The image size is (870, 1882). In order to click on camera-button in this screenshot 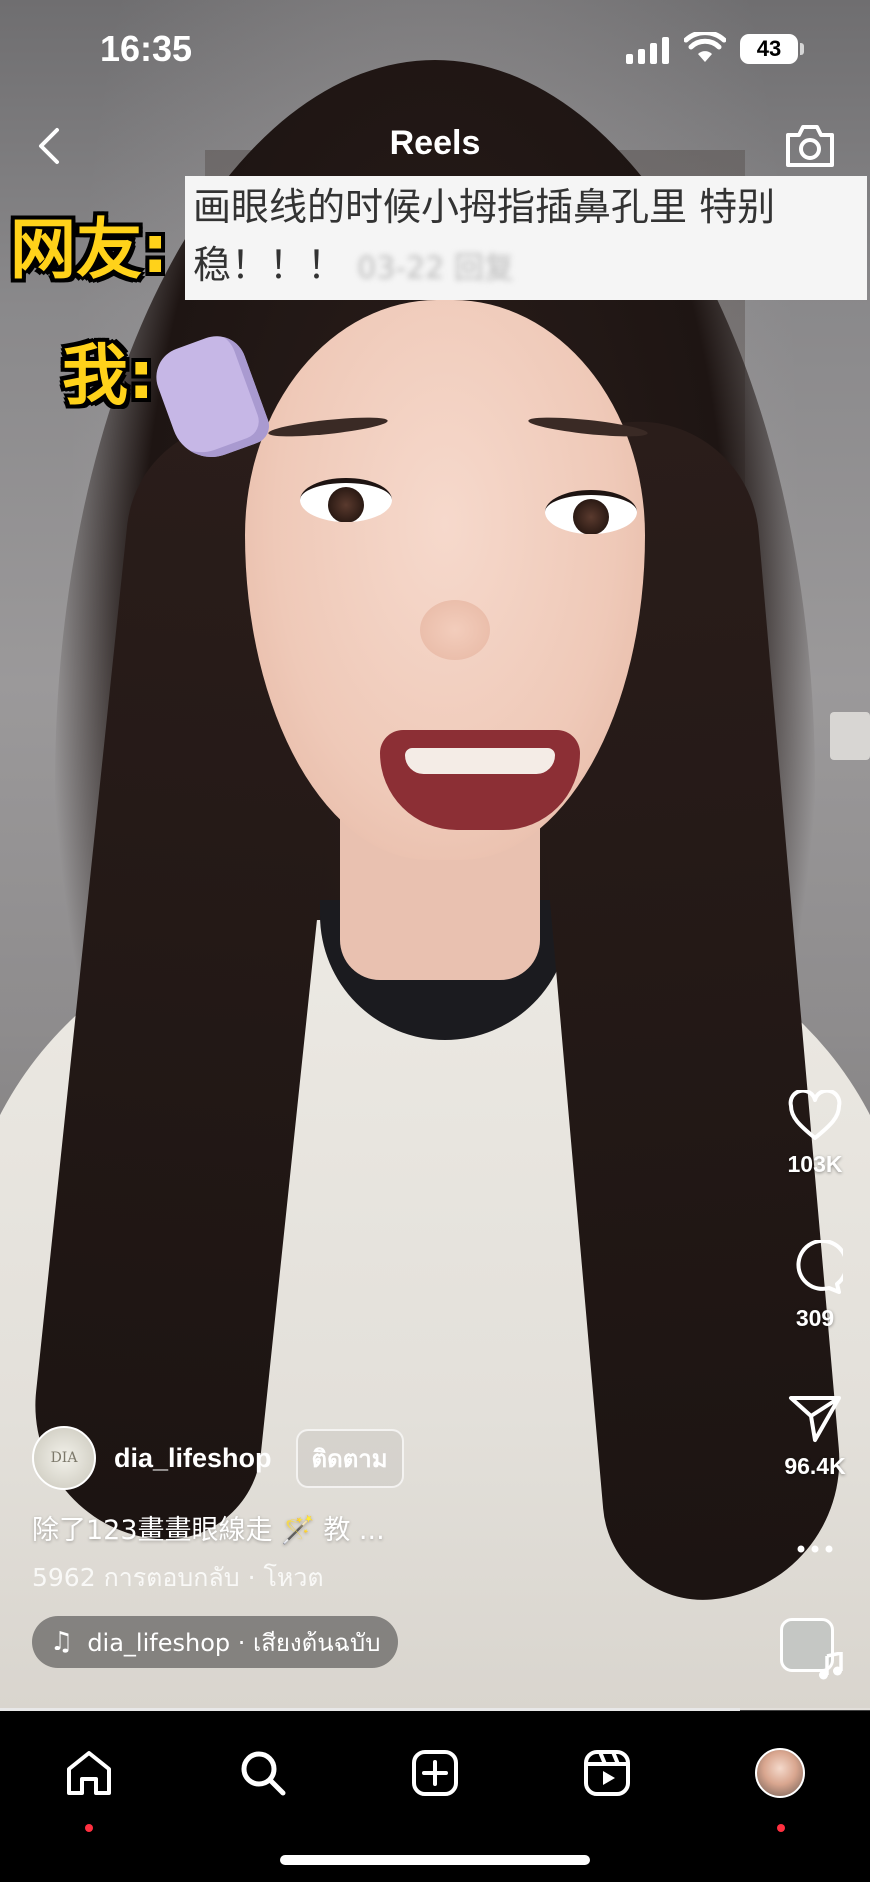, I will do `click(810, 146)`.